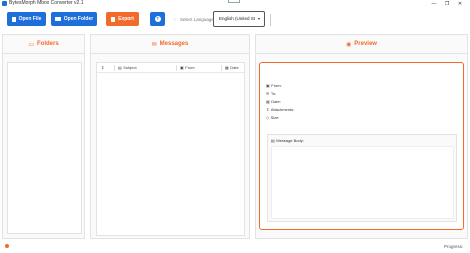  Describe the element at coordinates (349, 44) in the screenshot. I see `eye-icon: ◉` at that location.